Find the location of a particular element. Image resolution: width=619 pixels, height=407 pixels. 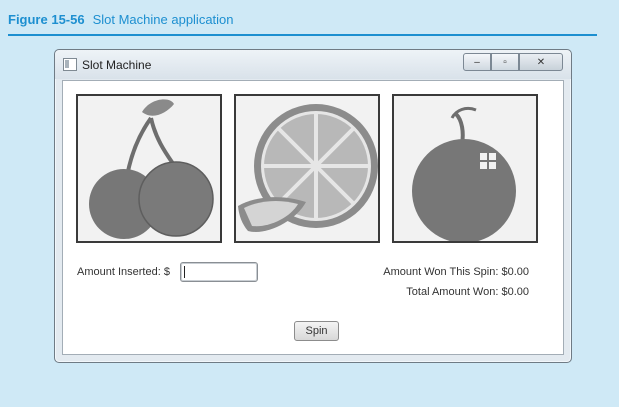

window-controls: – ▫ ✕ is located at coordinates (513, 62).